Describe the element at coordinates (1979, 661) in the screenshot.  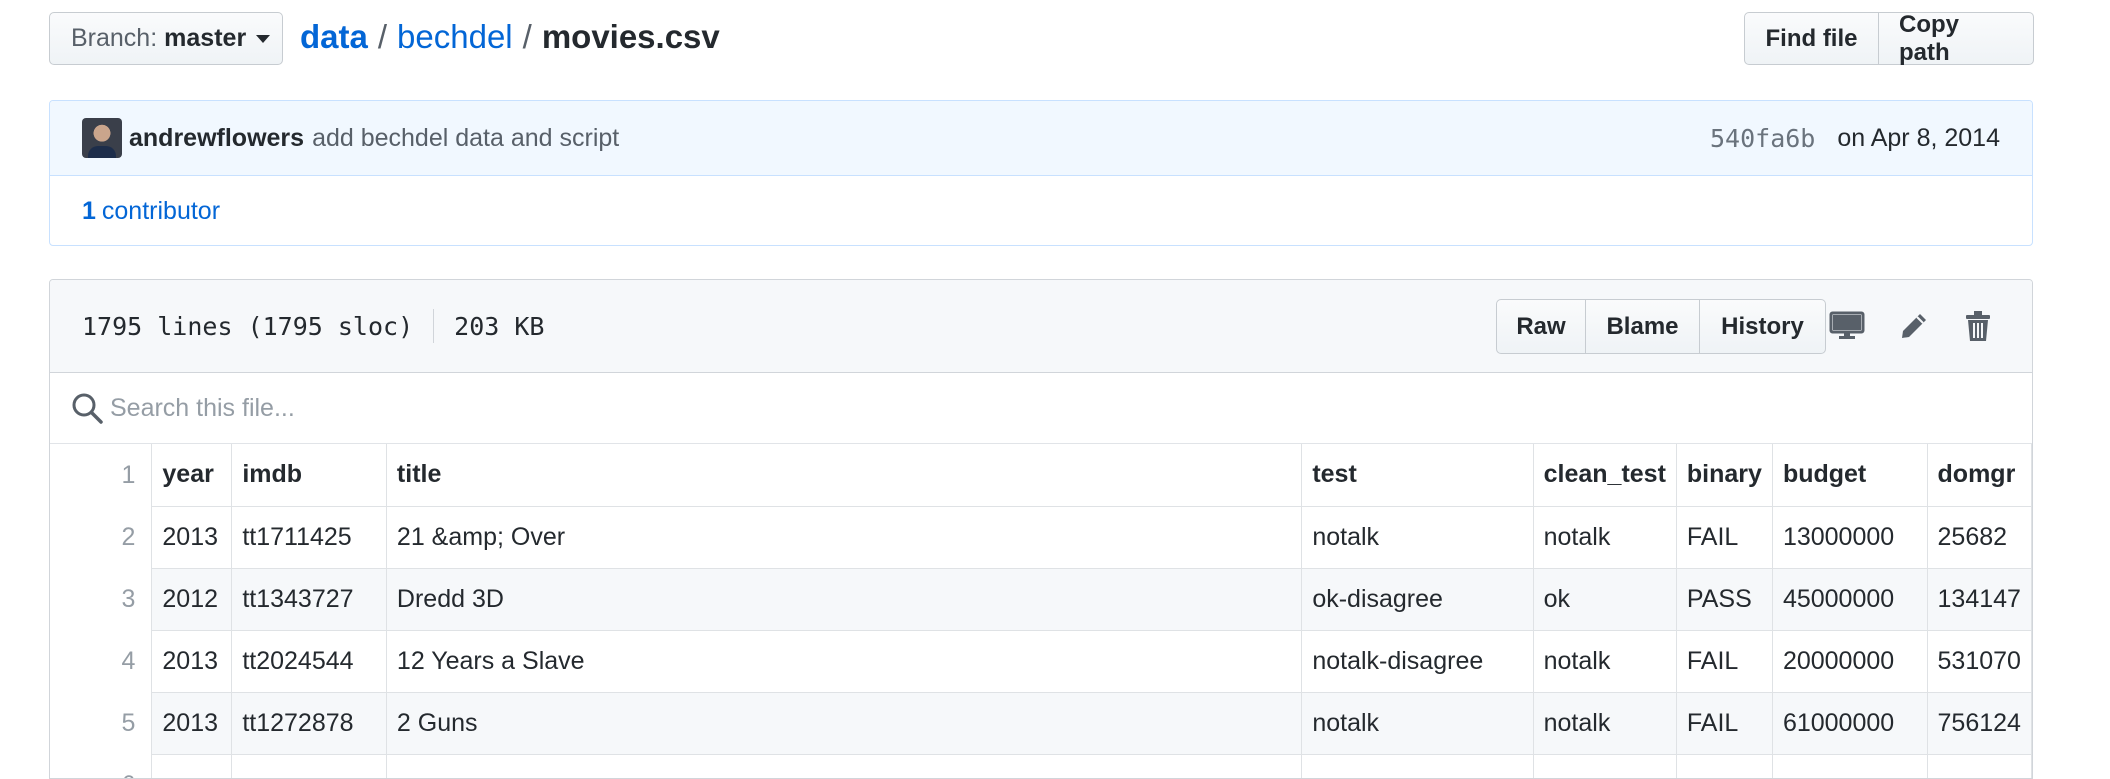
I see `table-cell: 531070` at that location.